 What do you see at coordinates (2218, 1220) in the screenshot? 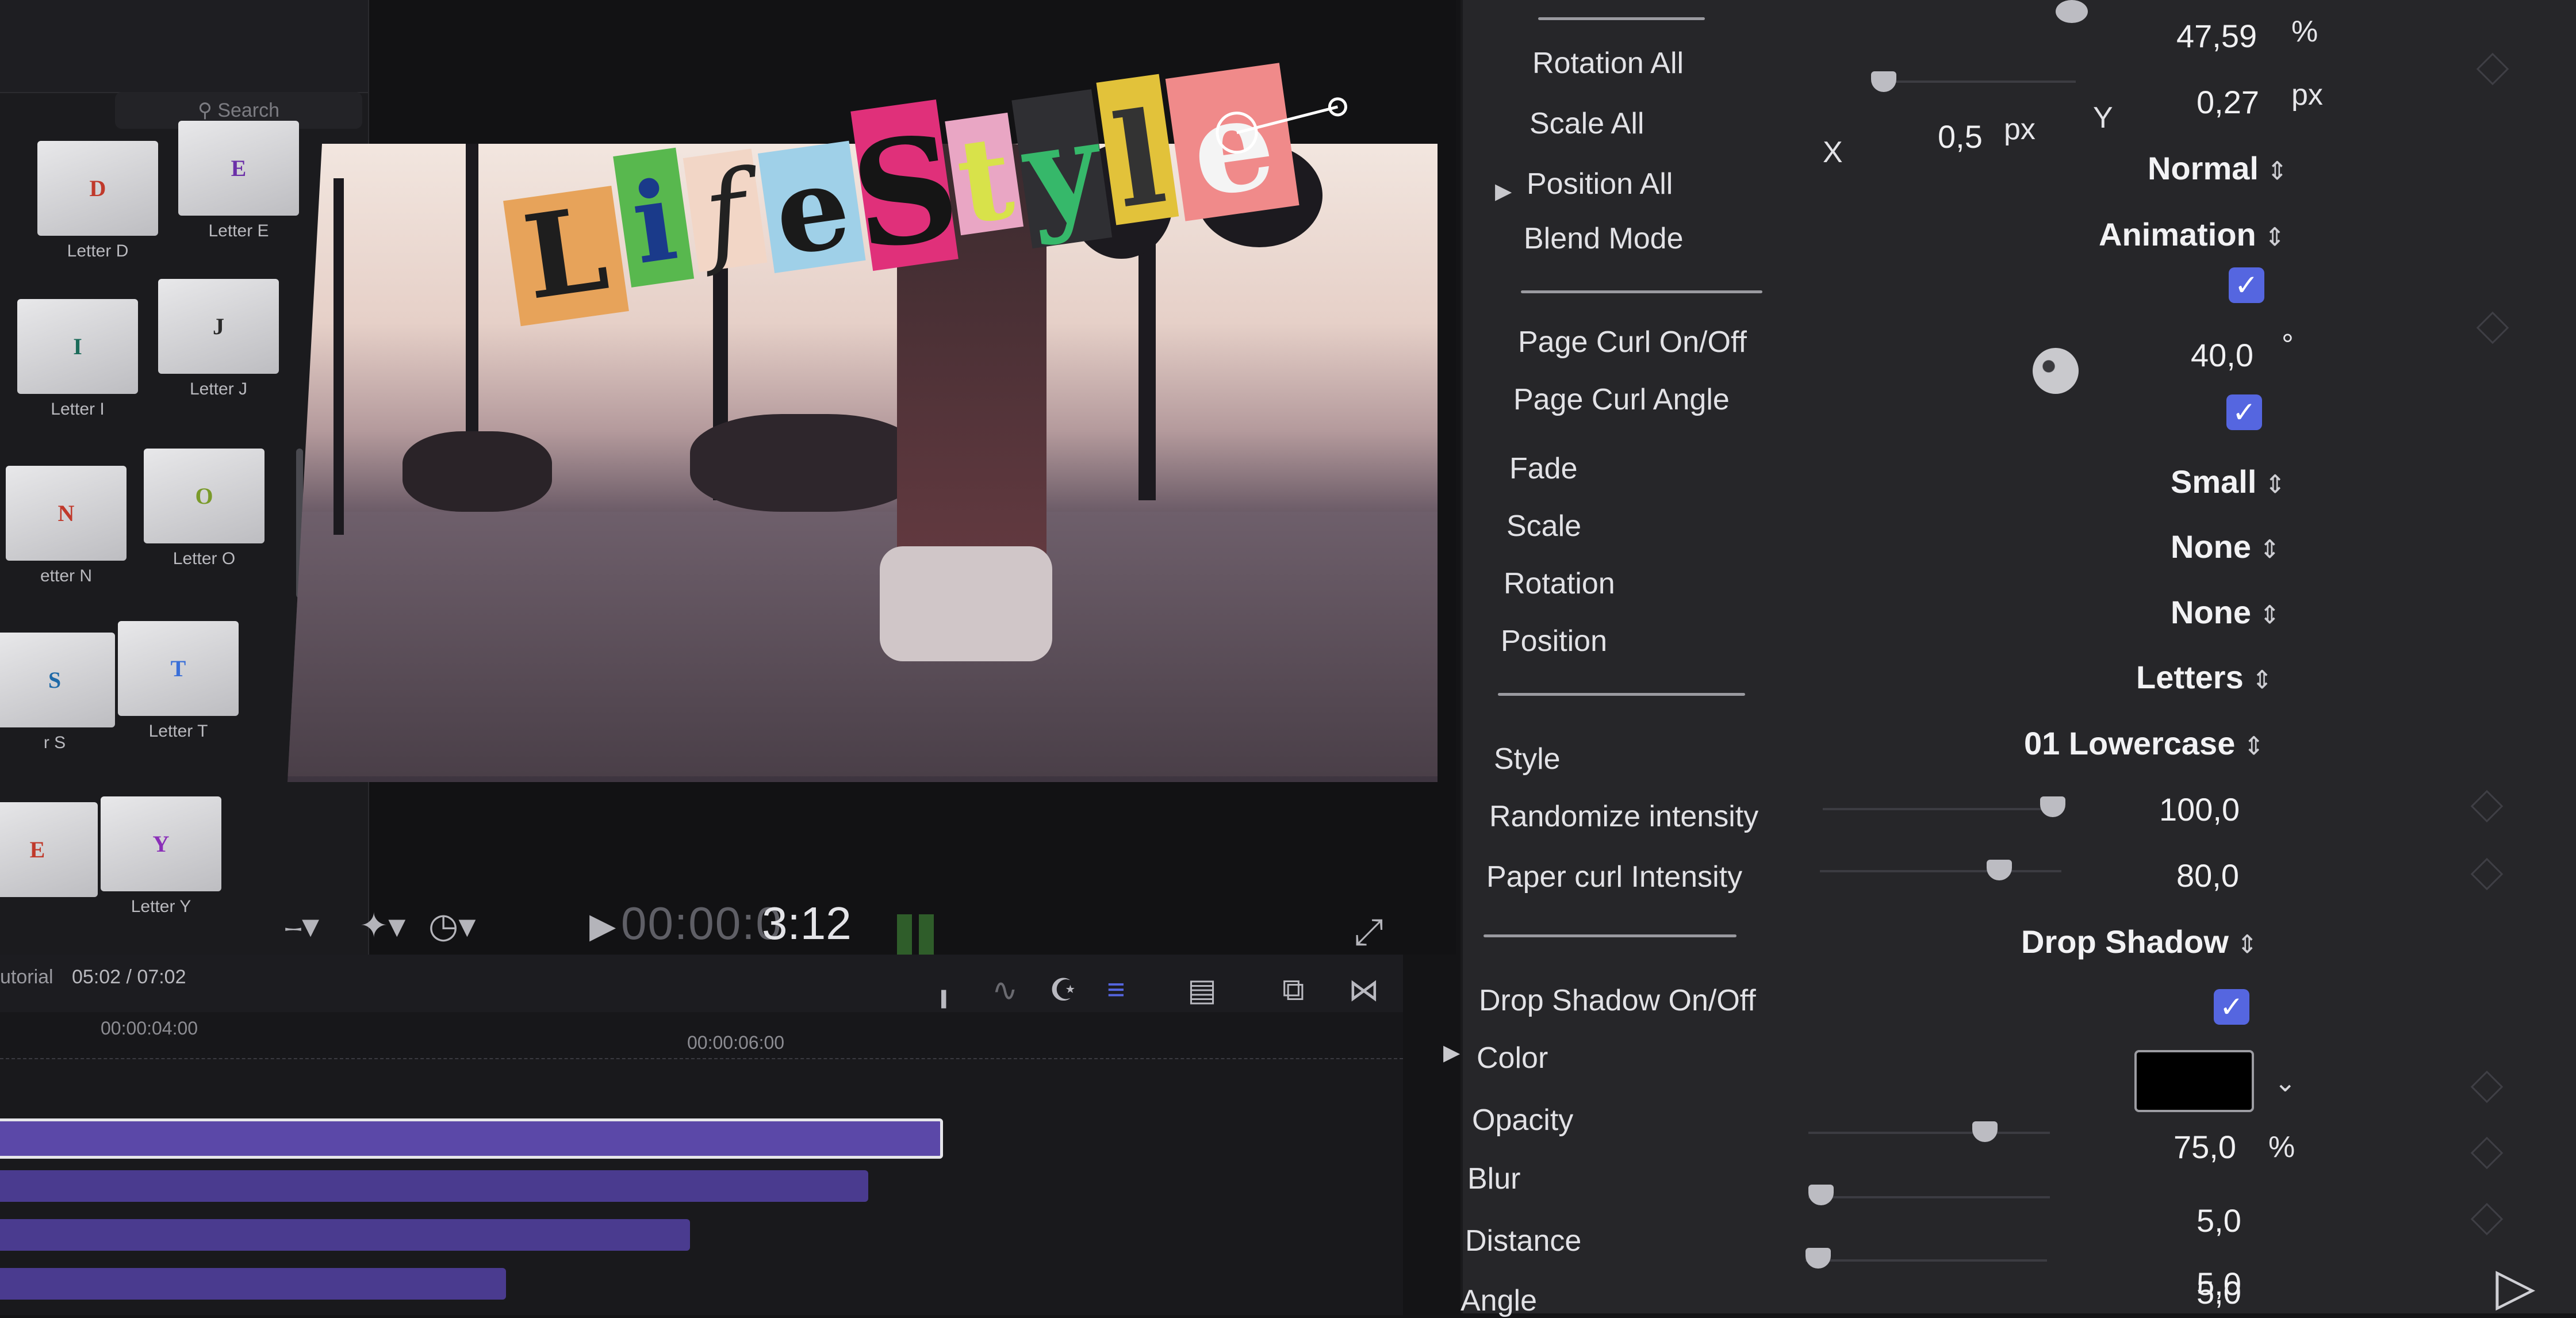
I see `blur-value: 5,0` at bounding box center [2218, 1220].